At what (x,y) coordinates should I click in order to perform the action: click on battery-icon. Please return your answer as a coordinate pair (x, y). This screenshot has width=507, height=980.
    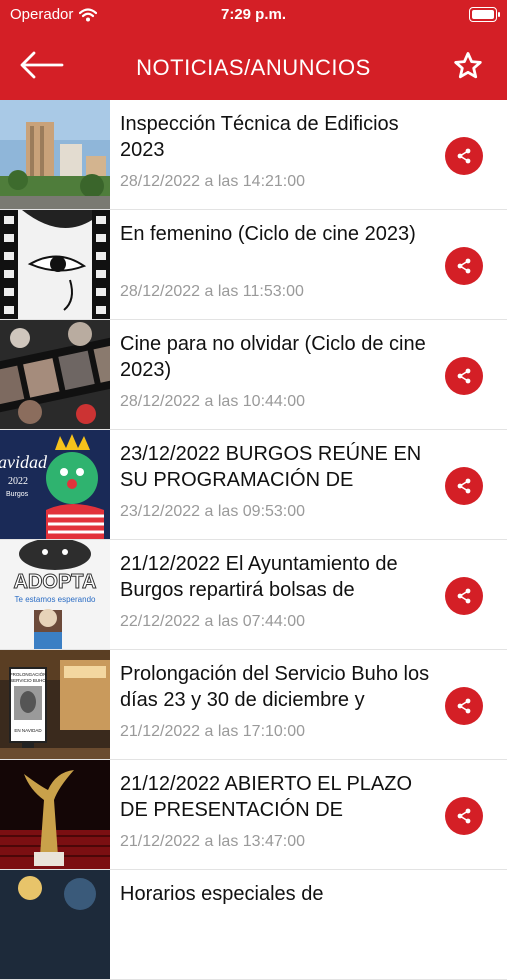
    Looking at the image, I should click on (484, 14).